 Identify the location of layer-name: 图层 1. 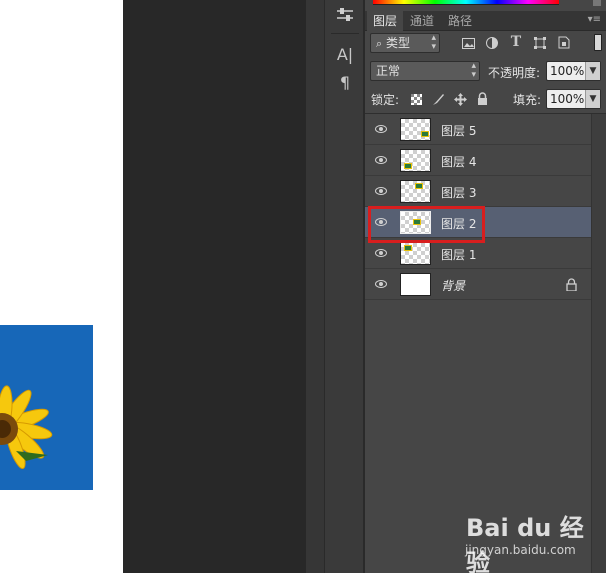
(458, 254).